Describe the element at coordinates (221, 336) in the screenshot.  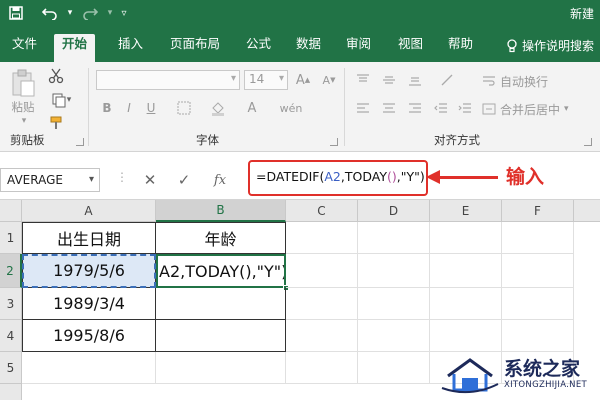
I see `cell-b4` at that location.